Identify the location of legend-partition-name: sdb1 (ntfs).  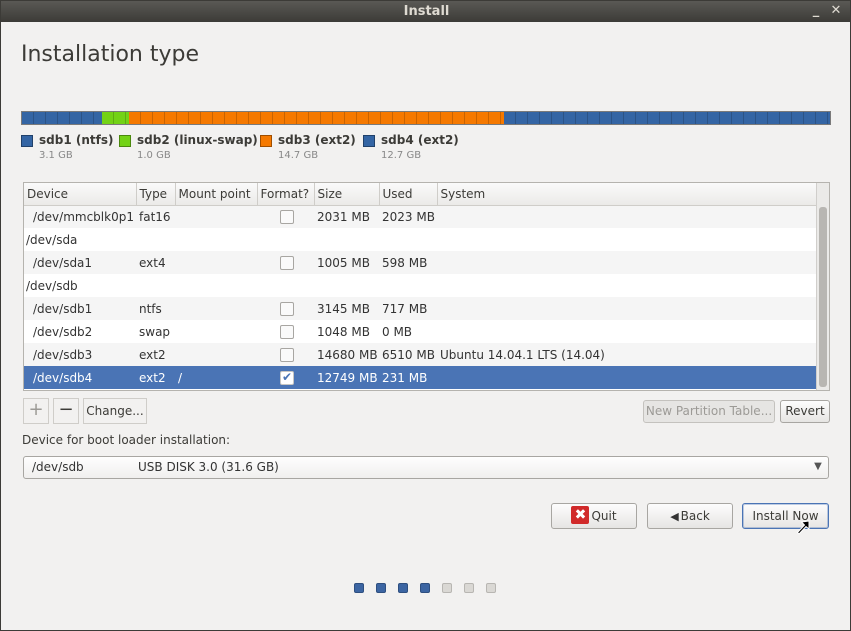
(76, 140).